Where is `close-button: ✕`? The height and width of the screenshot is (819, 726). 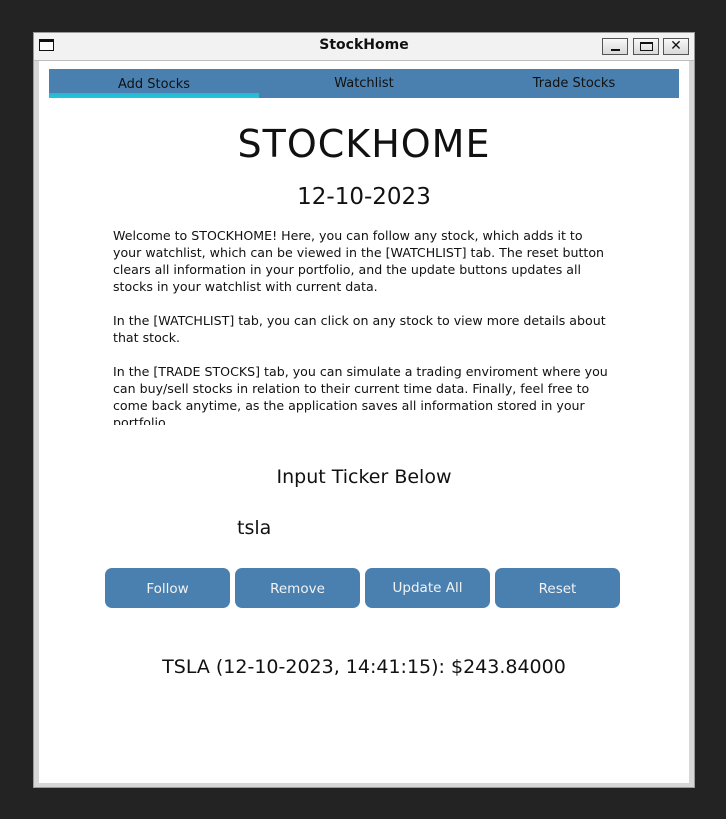
close-button: ✕ is located at coordinates (676, 46).